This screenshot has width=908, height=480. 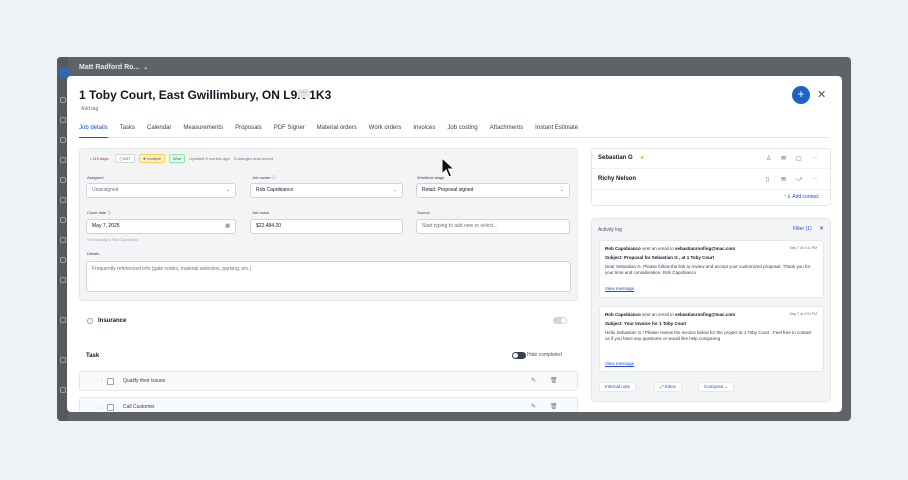 What do you see at coordinates (424, 130) in the screenshot?
I see `tab-invoices: Invoices` at bounding box center [424, 130].